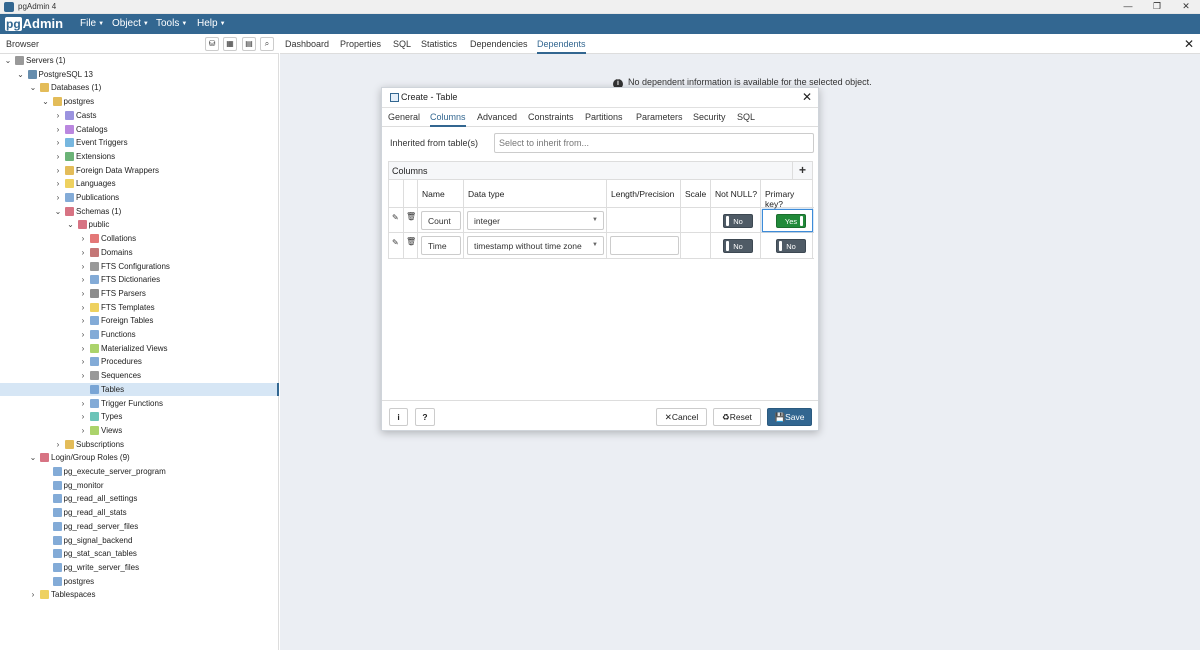 This screenshot has width=1200, height=650. Describe the element at coordinates (139, 143) in the screenshot. I see `tree-node: › Event Triggers` at that location.